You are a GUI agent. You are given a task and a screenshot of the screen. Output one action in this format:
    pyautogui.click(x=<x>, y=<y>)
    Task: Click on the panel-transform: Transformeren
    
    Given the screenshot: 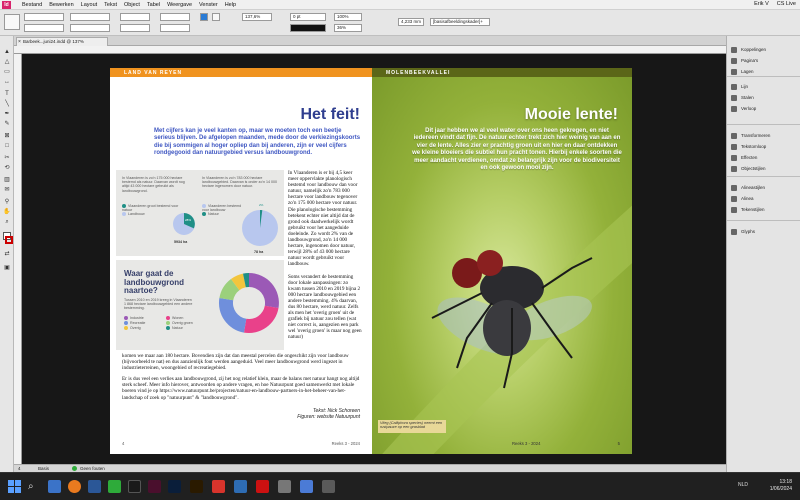 What is the action you would take?
    pyautogui.click(x=763, y=135)
    